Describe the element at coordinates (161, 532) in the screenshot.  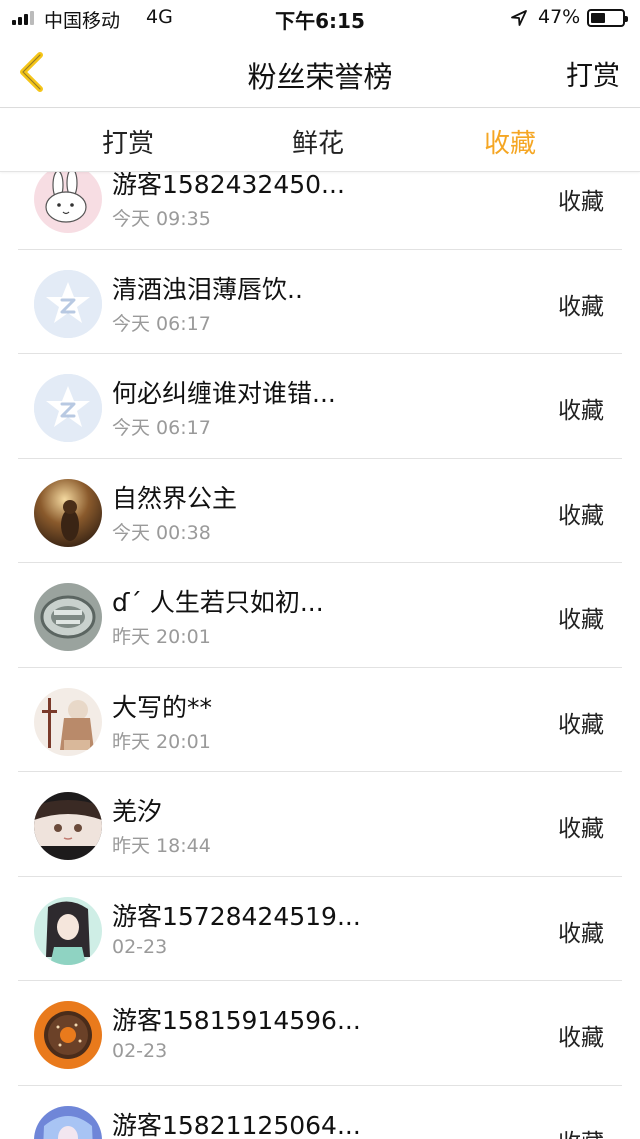
I see `fan-time: 今天 00:38` at that location.